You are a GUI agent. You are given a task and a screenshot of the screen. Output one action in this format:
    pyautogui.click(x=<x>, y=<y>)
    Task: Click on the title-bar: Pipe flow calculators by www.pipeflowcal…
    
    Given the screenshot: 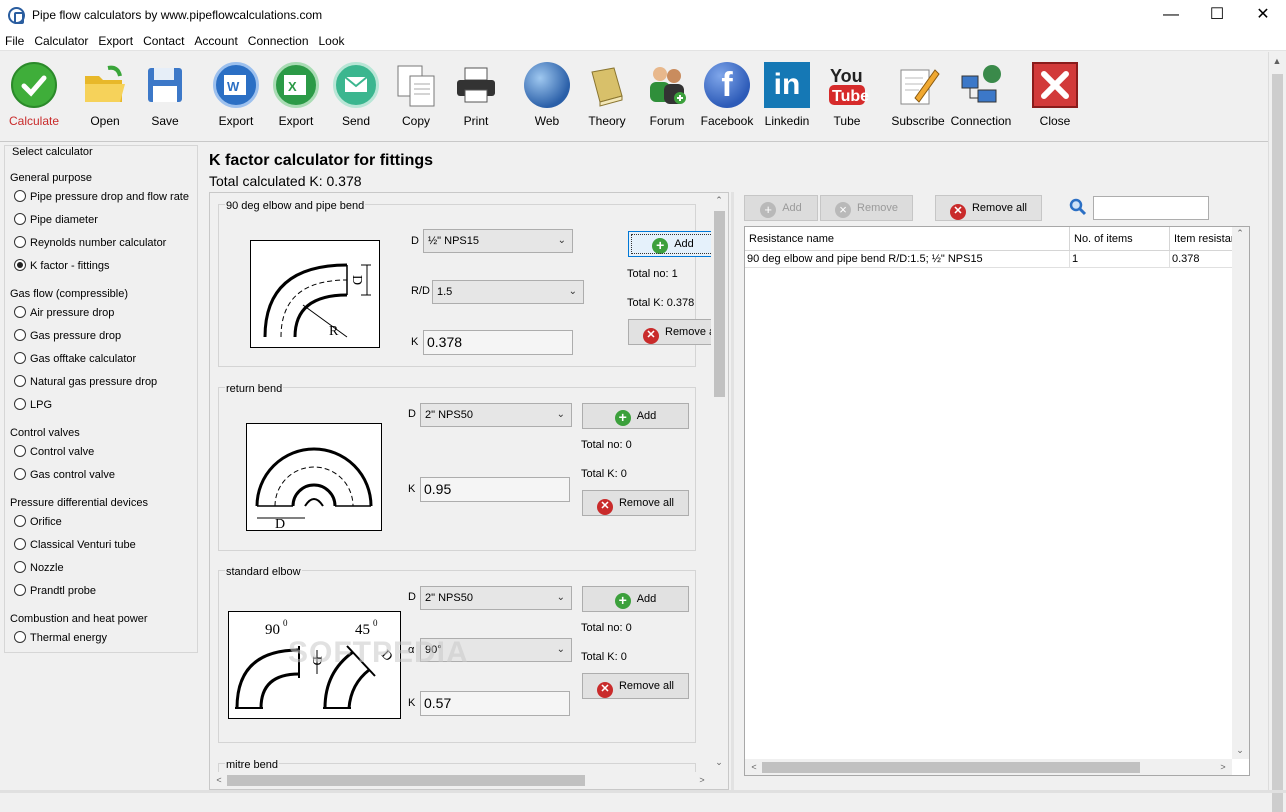 What is the action you would take?
    pyautogui.click(x=643, y=15)
    